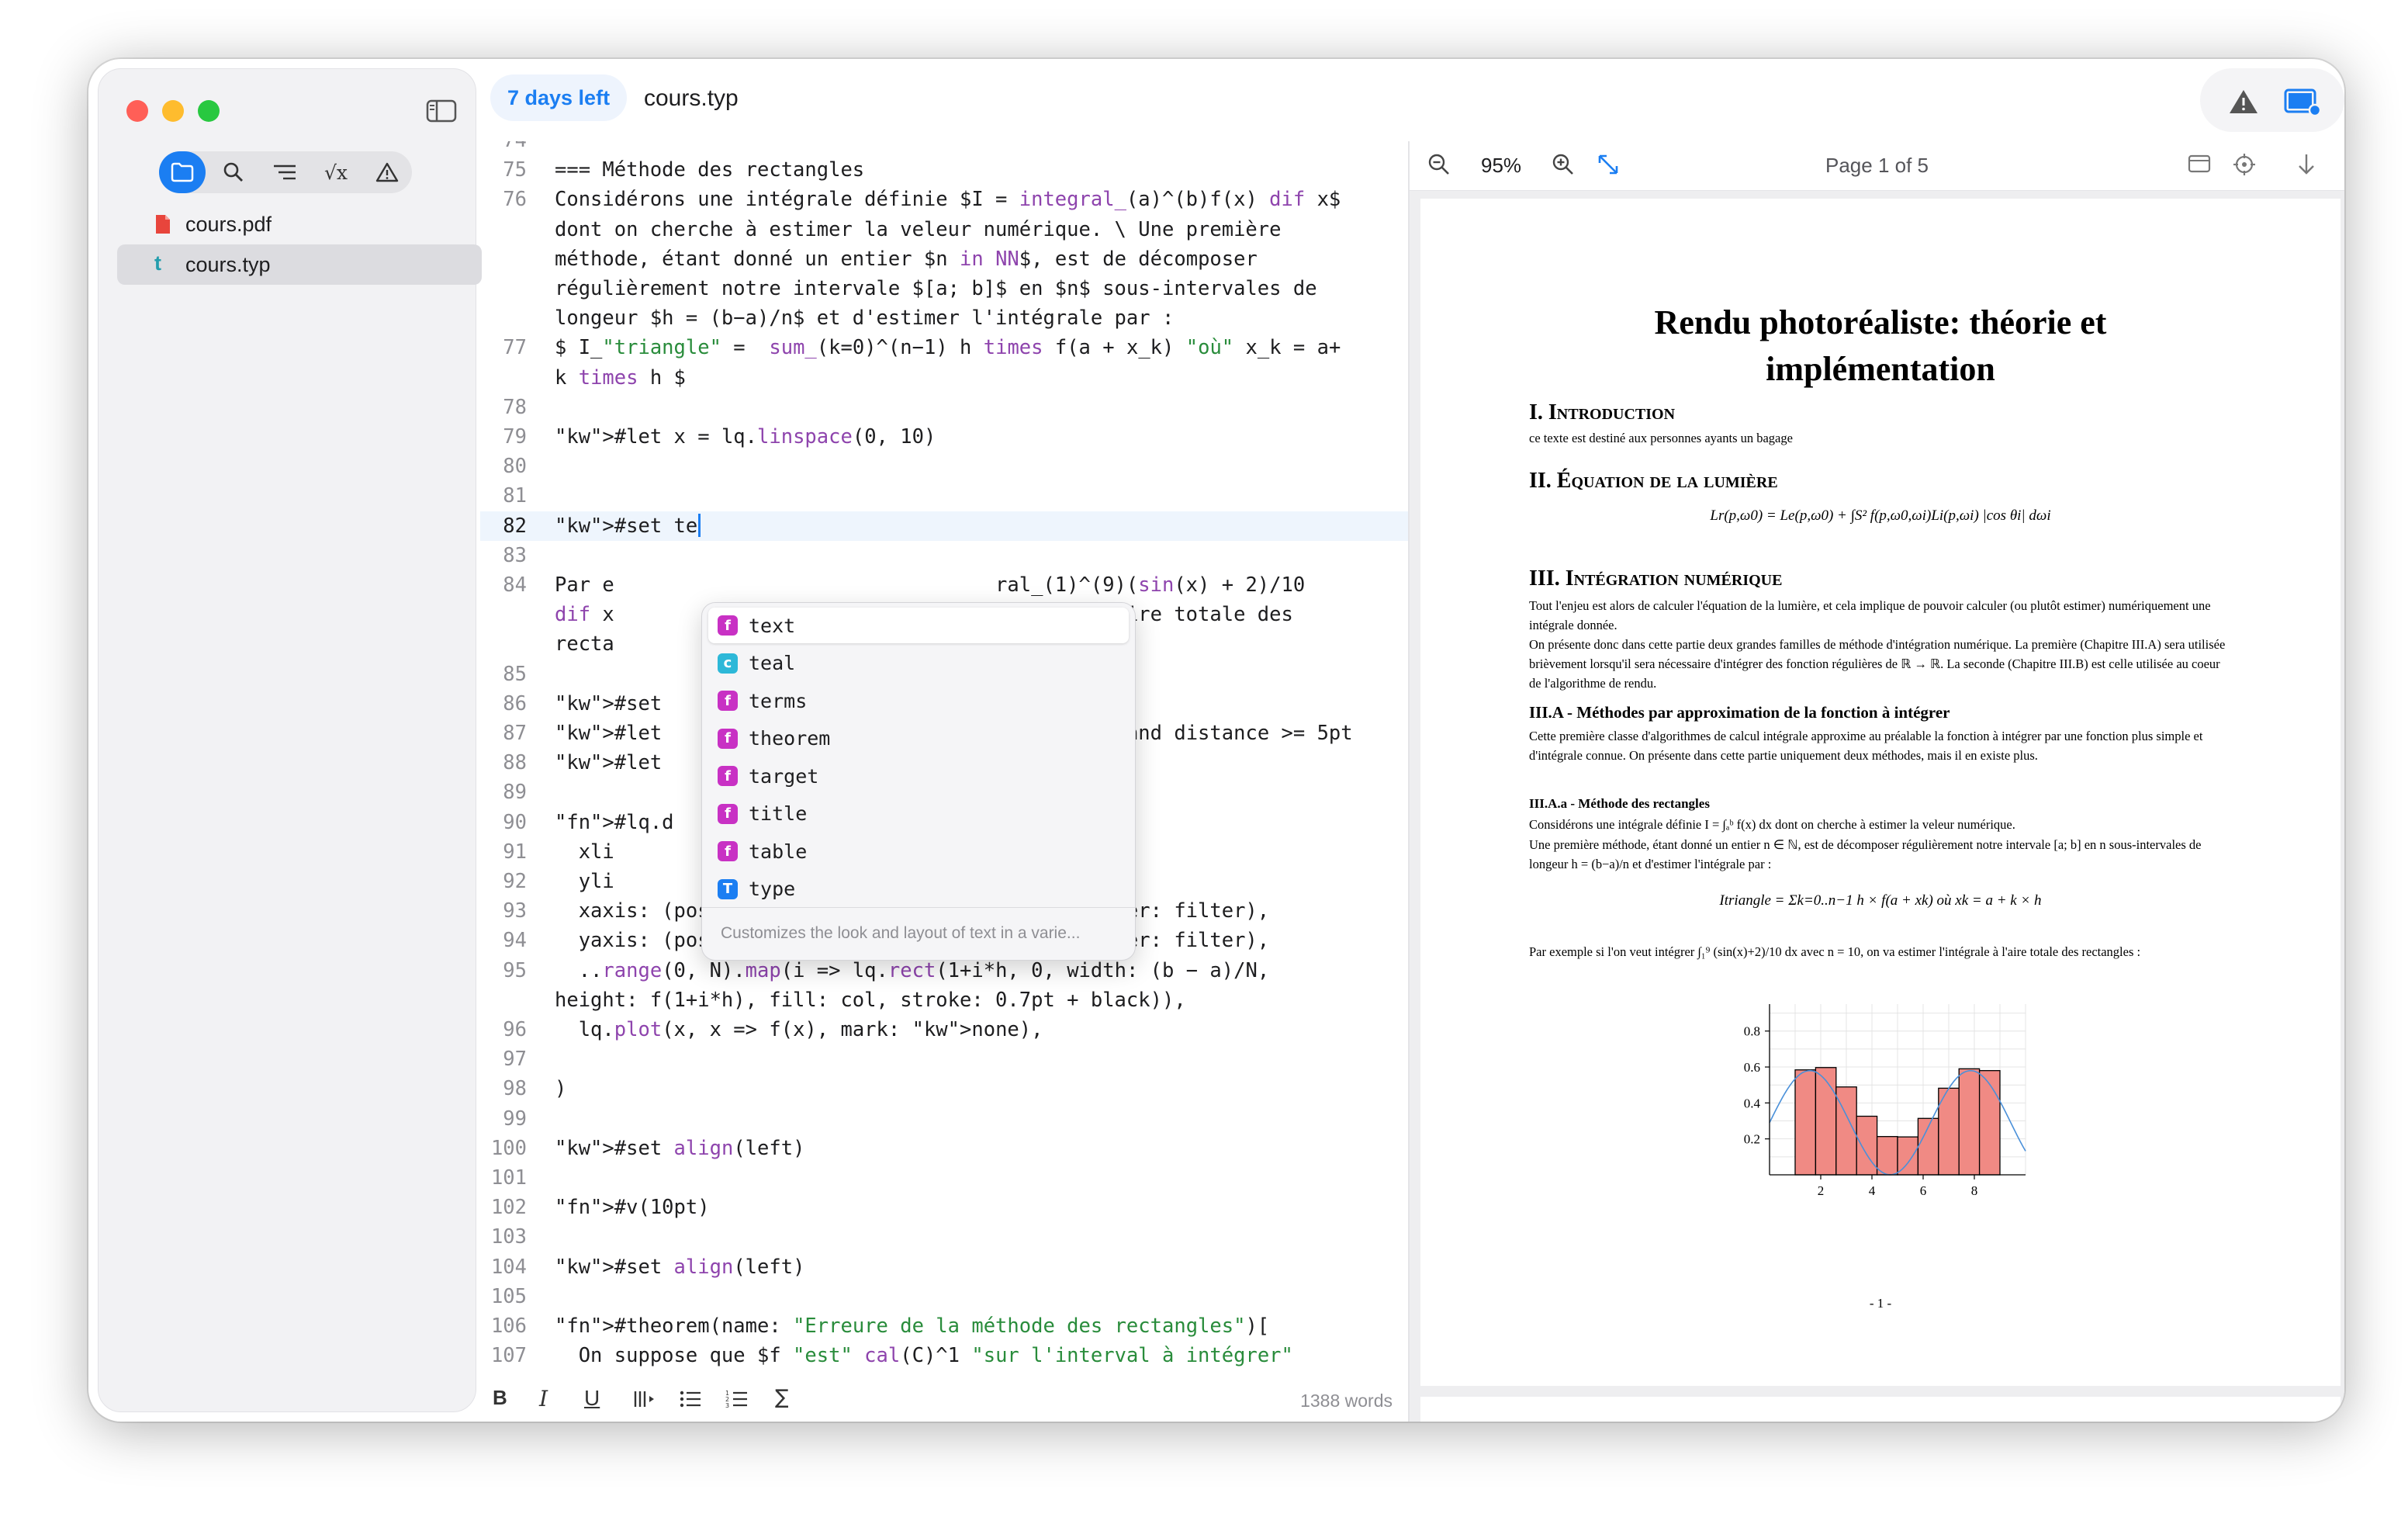 The image size is (2408, 1524). I want to click on code-line: 98), so click(944, 1089).